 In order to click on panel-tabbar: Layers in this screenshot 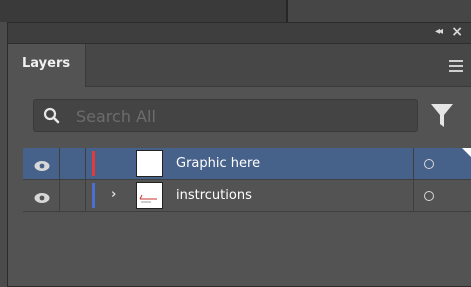, I will do `click(239, 65)`.